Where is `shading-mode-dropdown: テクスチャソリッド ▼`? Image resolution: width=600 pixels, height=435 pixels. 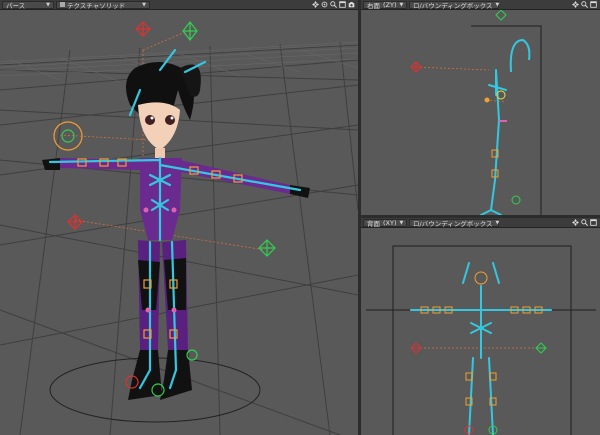 shading-mode-dropdown: テクスチャソリッド ▼ is located at coordinates (103, 5).